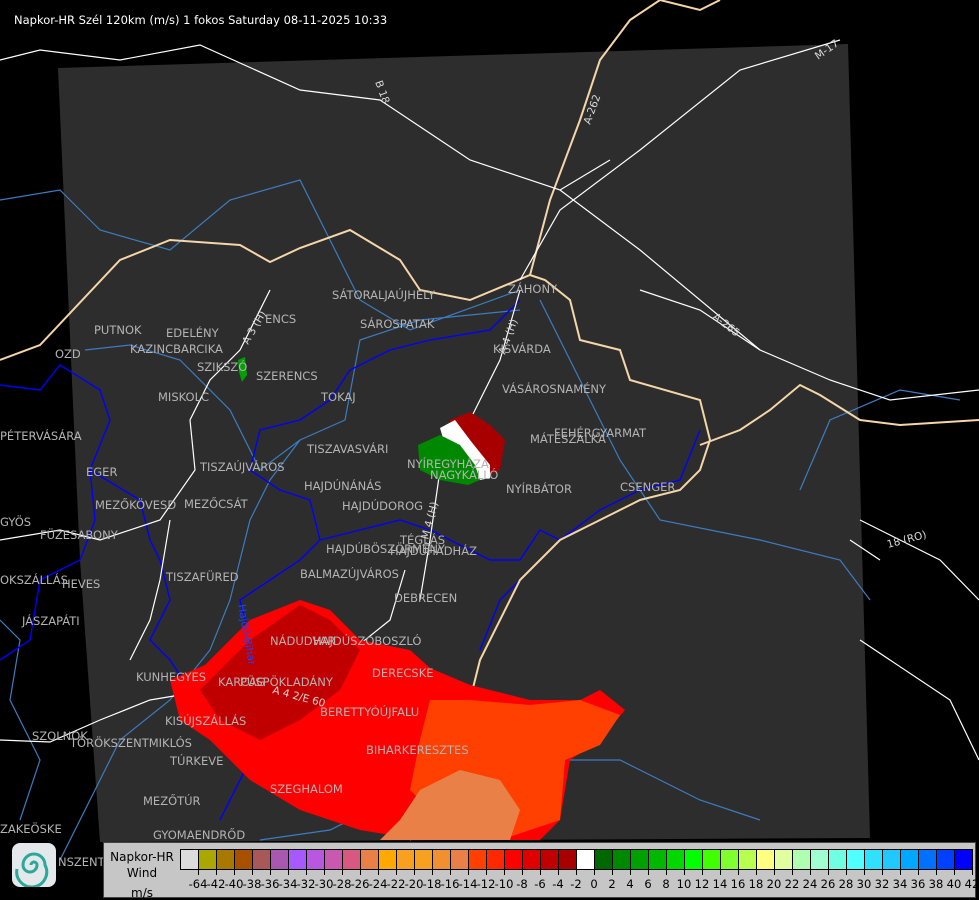  I want to click on city-label: MÁTÉSZALKA, so click(568, 438).